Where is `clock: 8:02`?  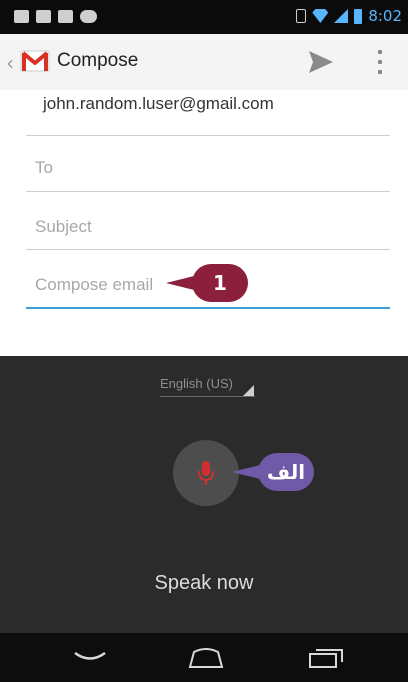 clock: 8:02 is located at coordinates (385, 16).